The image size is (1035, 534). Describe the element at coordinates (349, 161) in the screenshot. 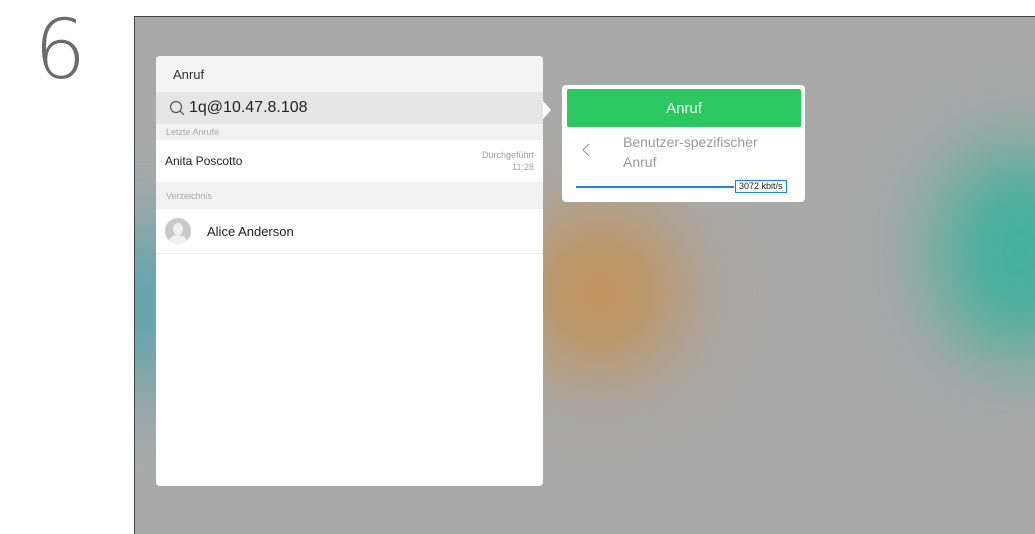

I see `recent-call-item: Anita Poscotto Durchgeführt 11:28` at that location.